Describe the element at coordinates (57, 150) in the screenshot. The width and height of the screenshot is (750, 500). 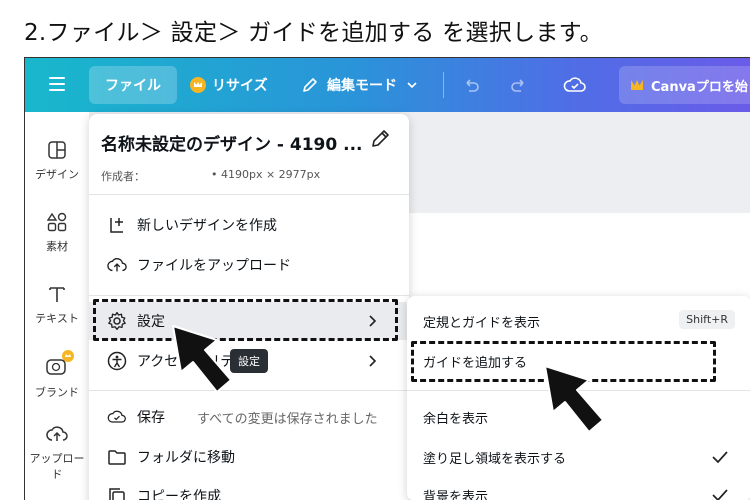
I see `layout-icon` at that location.